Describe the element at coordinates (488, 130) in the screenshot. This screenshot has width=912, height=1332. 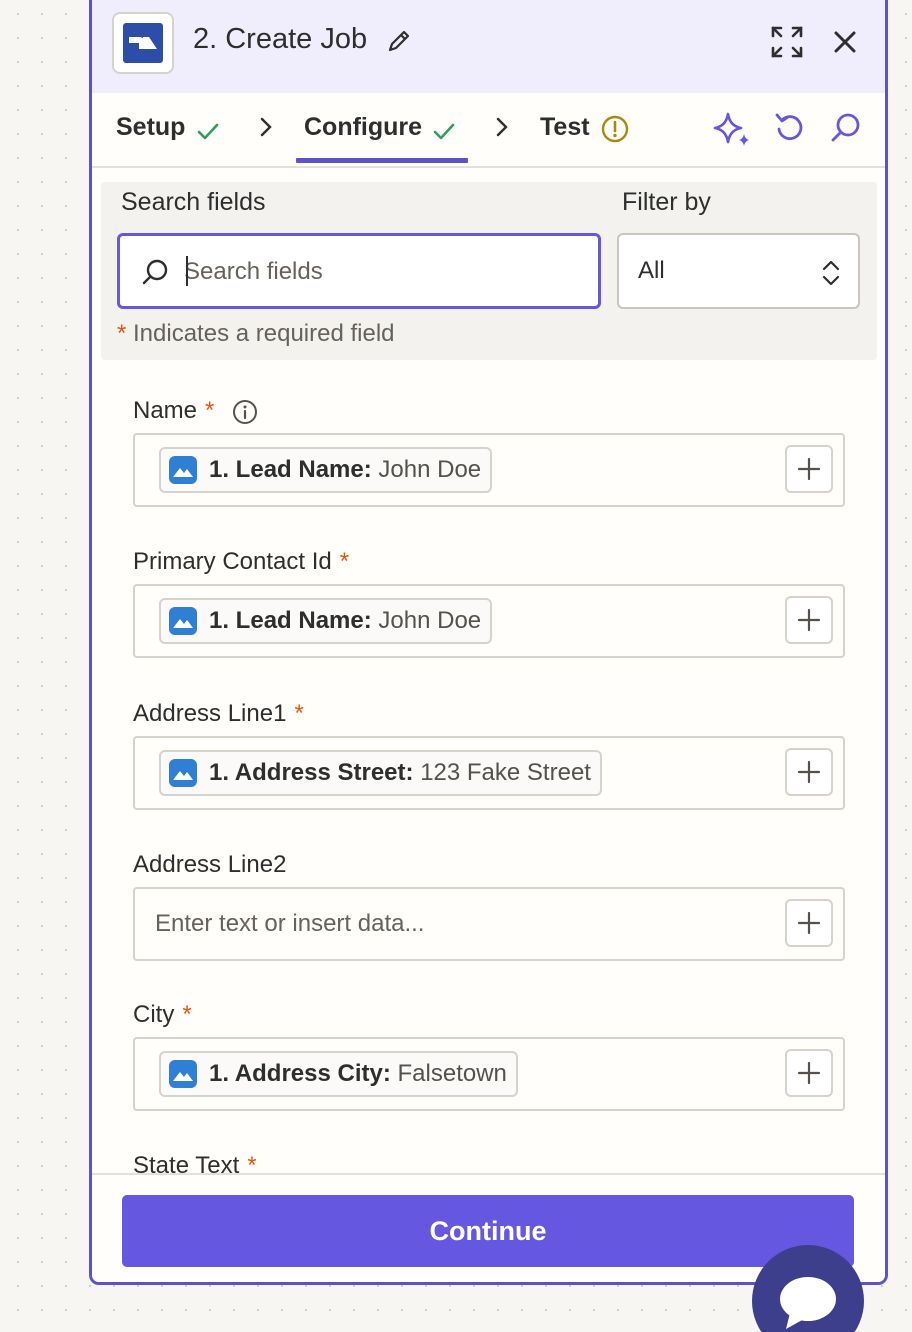
I see `step-tabs: Setup Configure Test` at that location.